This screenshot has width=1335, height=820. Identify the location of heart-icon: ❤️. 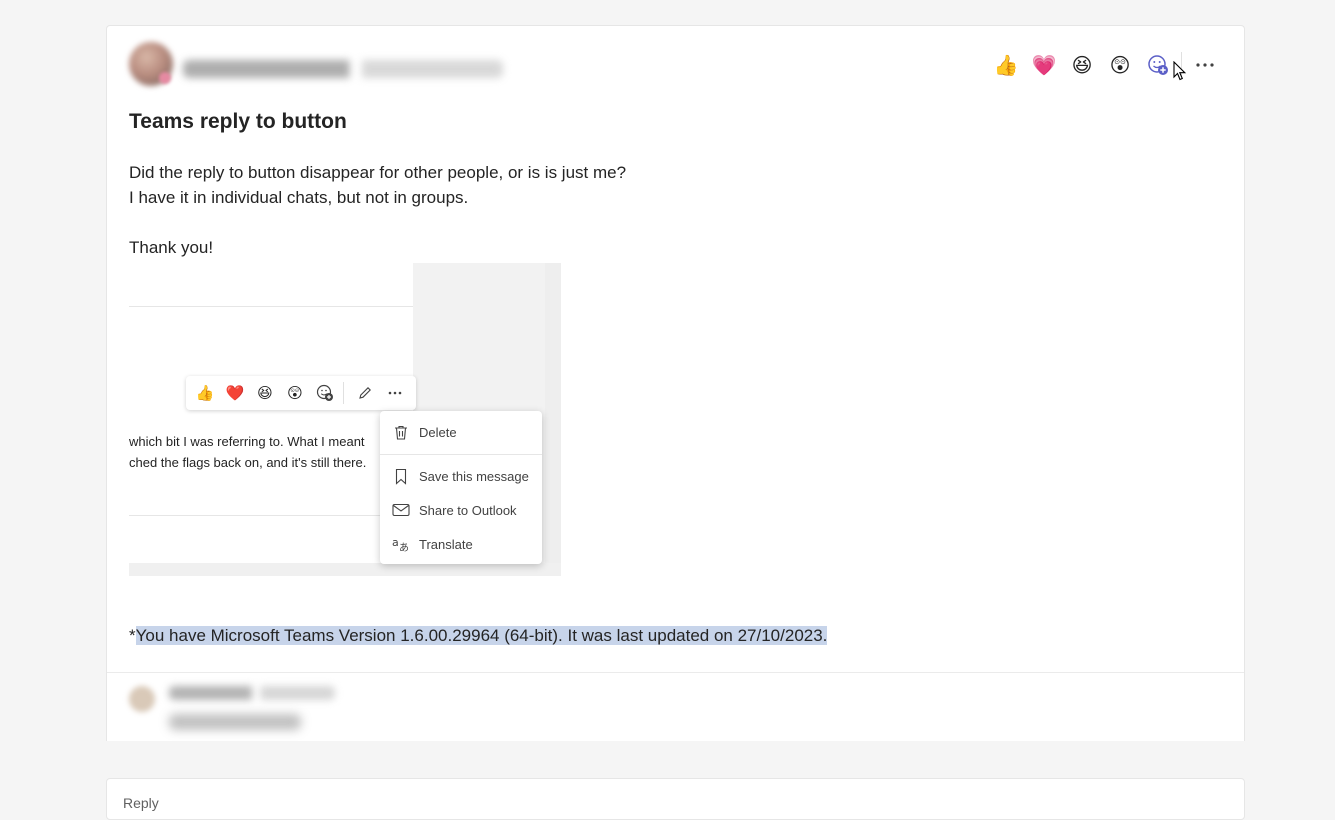
(235, 393).